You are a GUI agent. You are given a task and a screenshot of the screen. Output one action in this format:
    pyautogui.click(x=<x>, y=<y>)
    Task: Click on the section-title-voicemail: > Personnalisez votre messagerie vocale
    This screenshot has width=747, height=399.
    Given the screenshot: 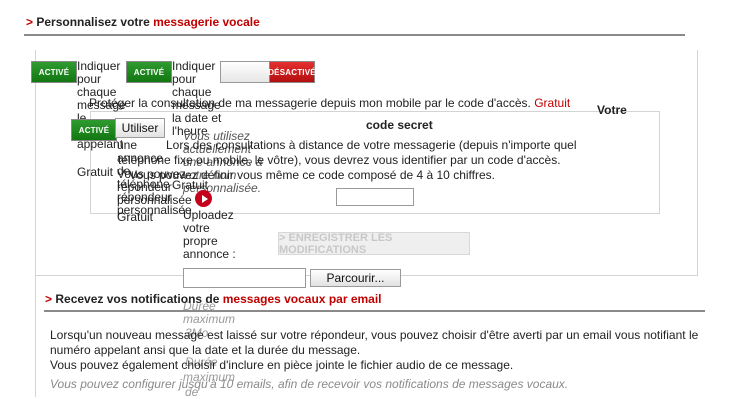 What is the action you would take?
    pyautogui.click(x=143, y=22)
    